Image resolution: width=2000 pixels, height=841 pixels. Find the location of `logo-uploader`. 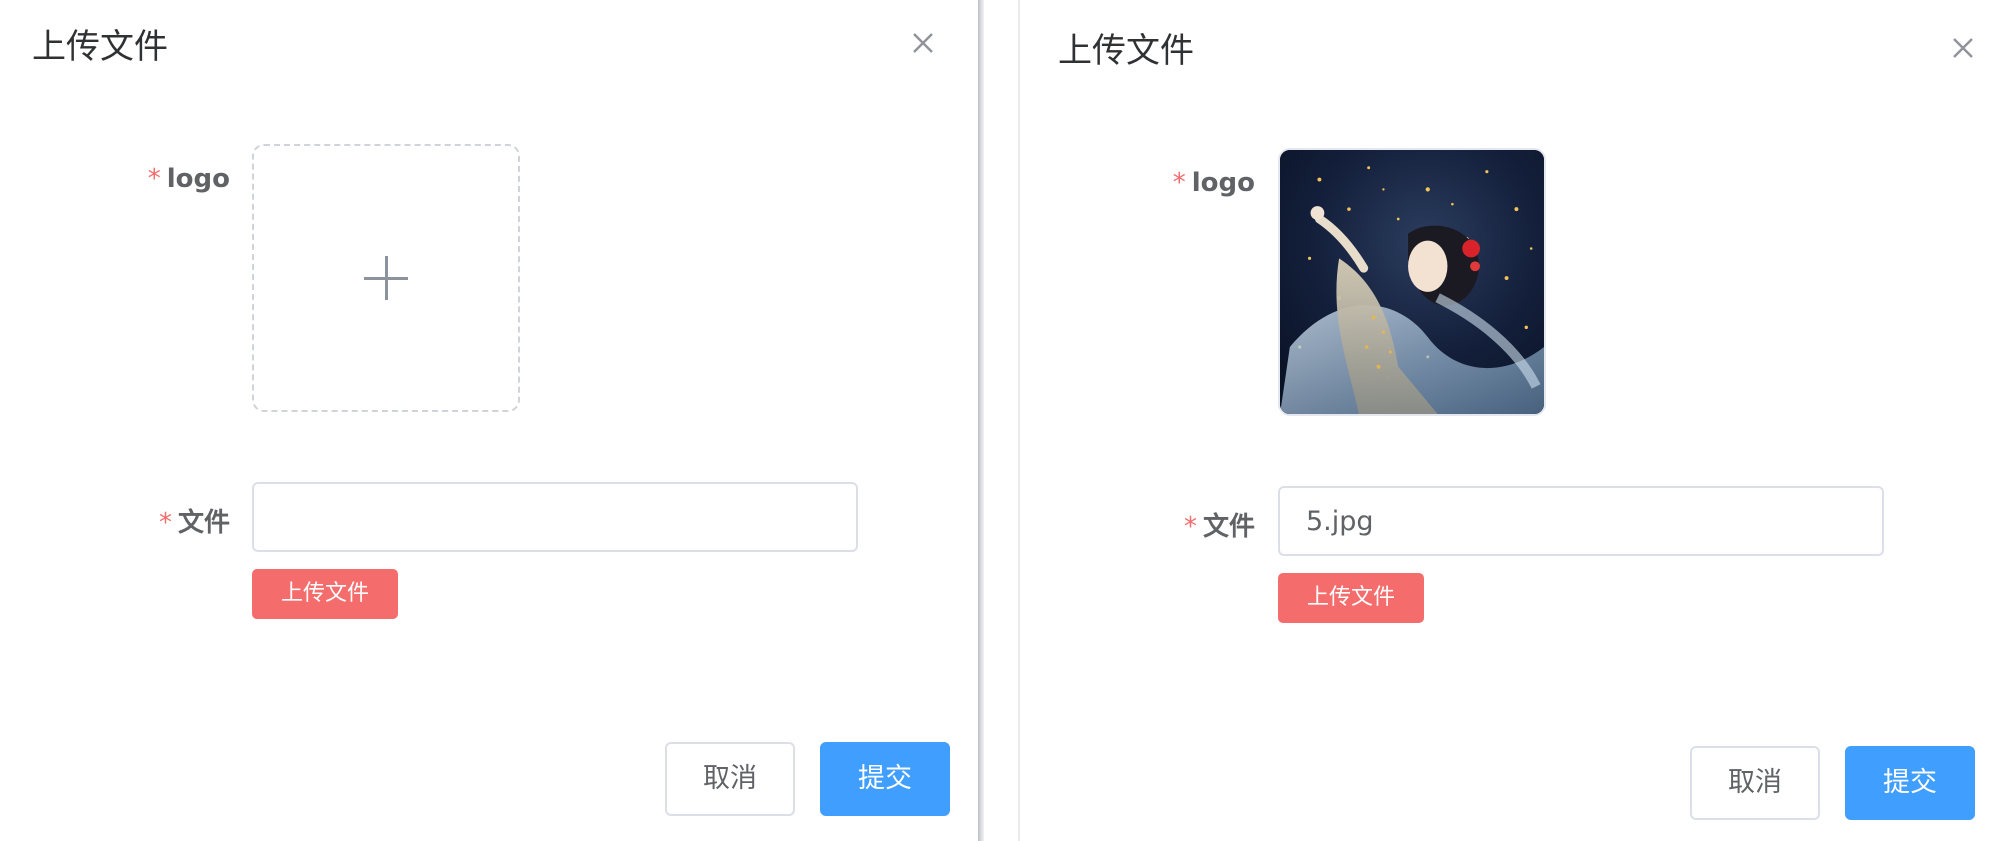

logo-uploader is located at coordinates (386, 278).